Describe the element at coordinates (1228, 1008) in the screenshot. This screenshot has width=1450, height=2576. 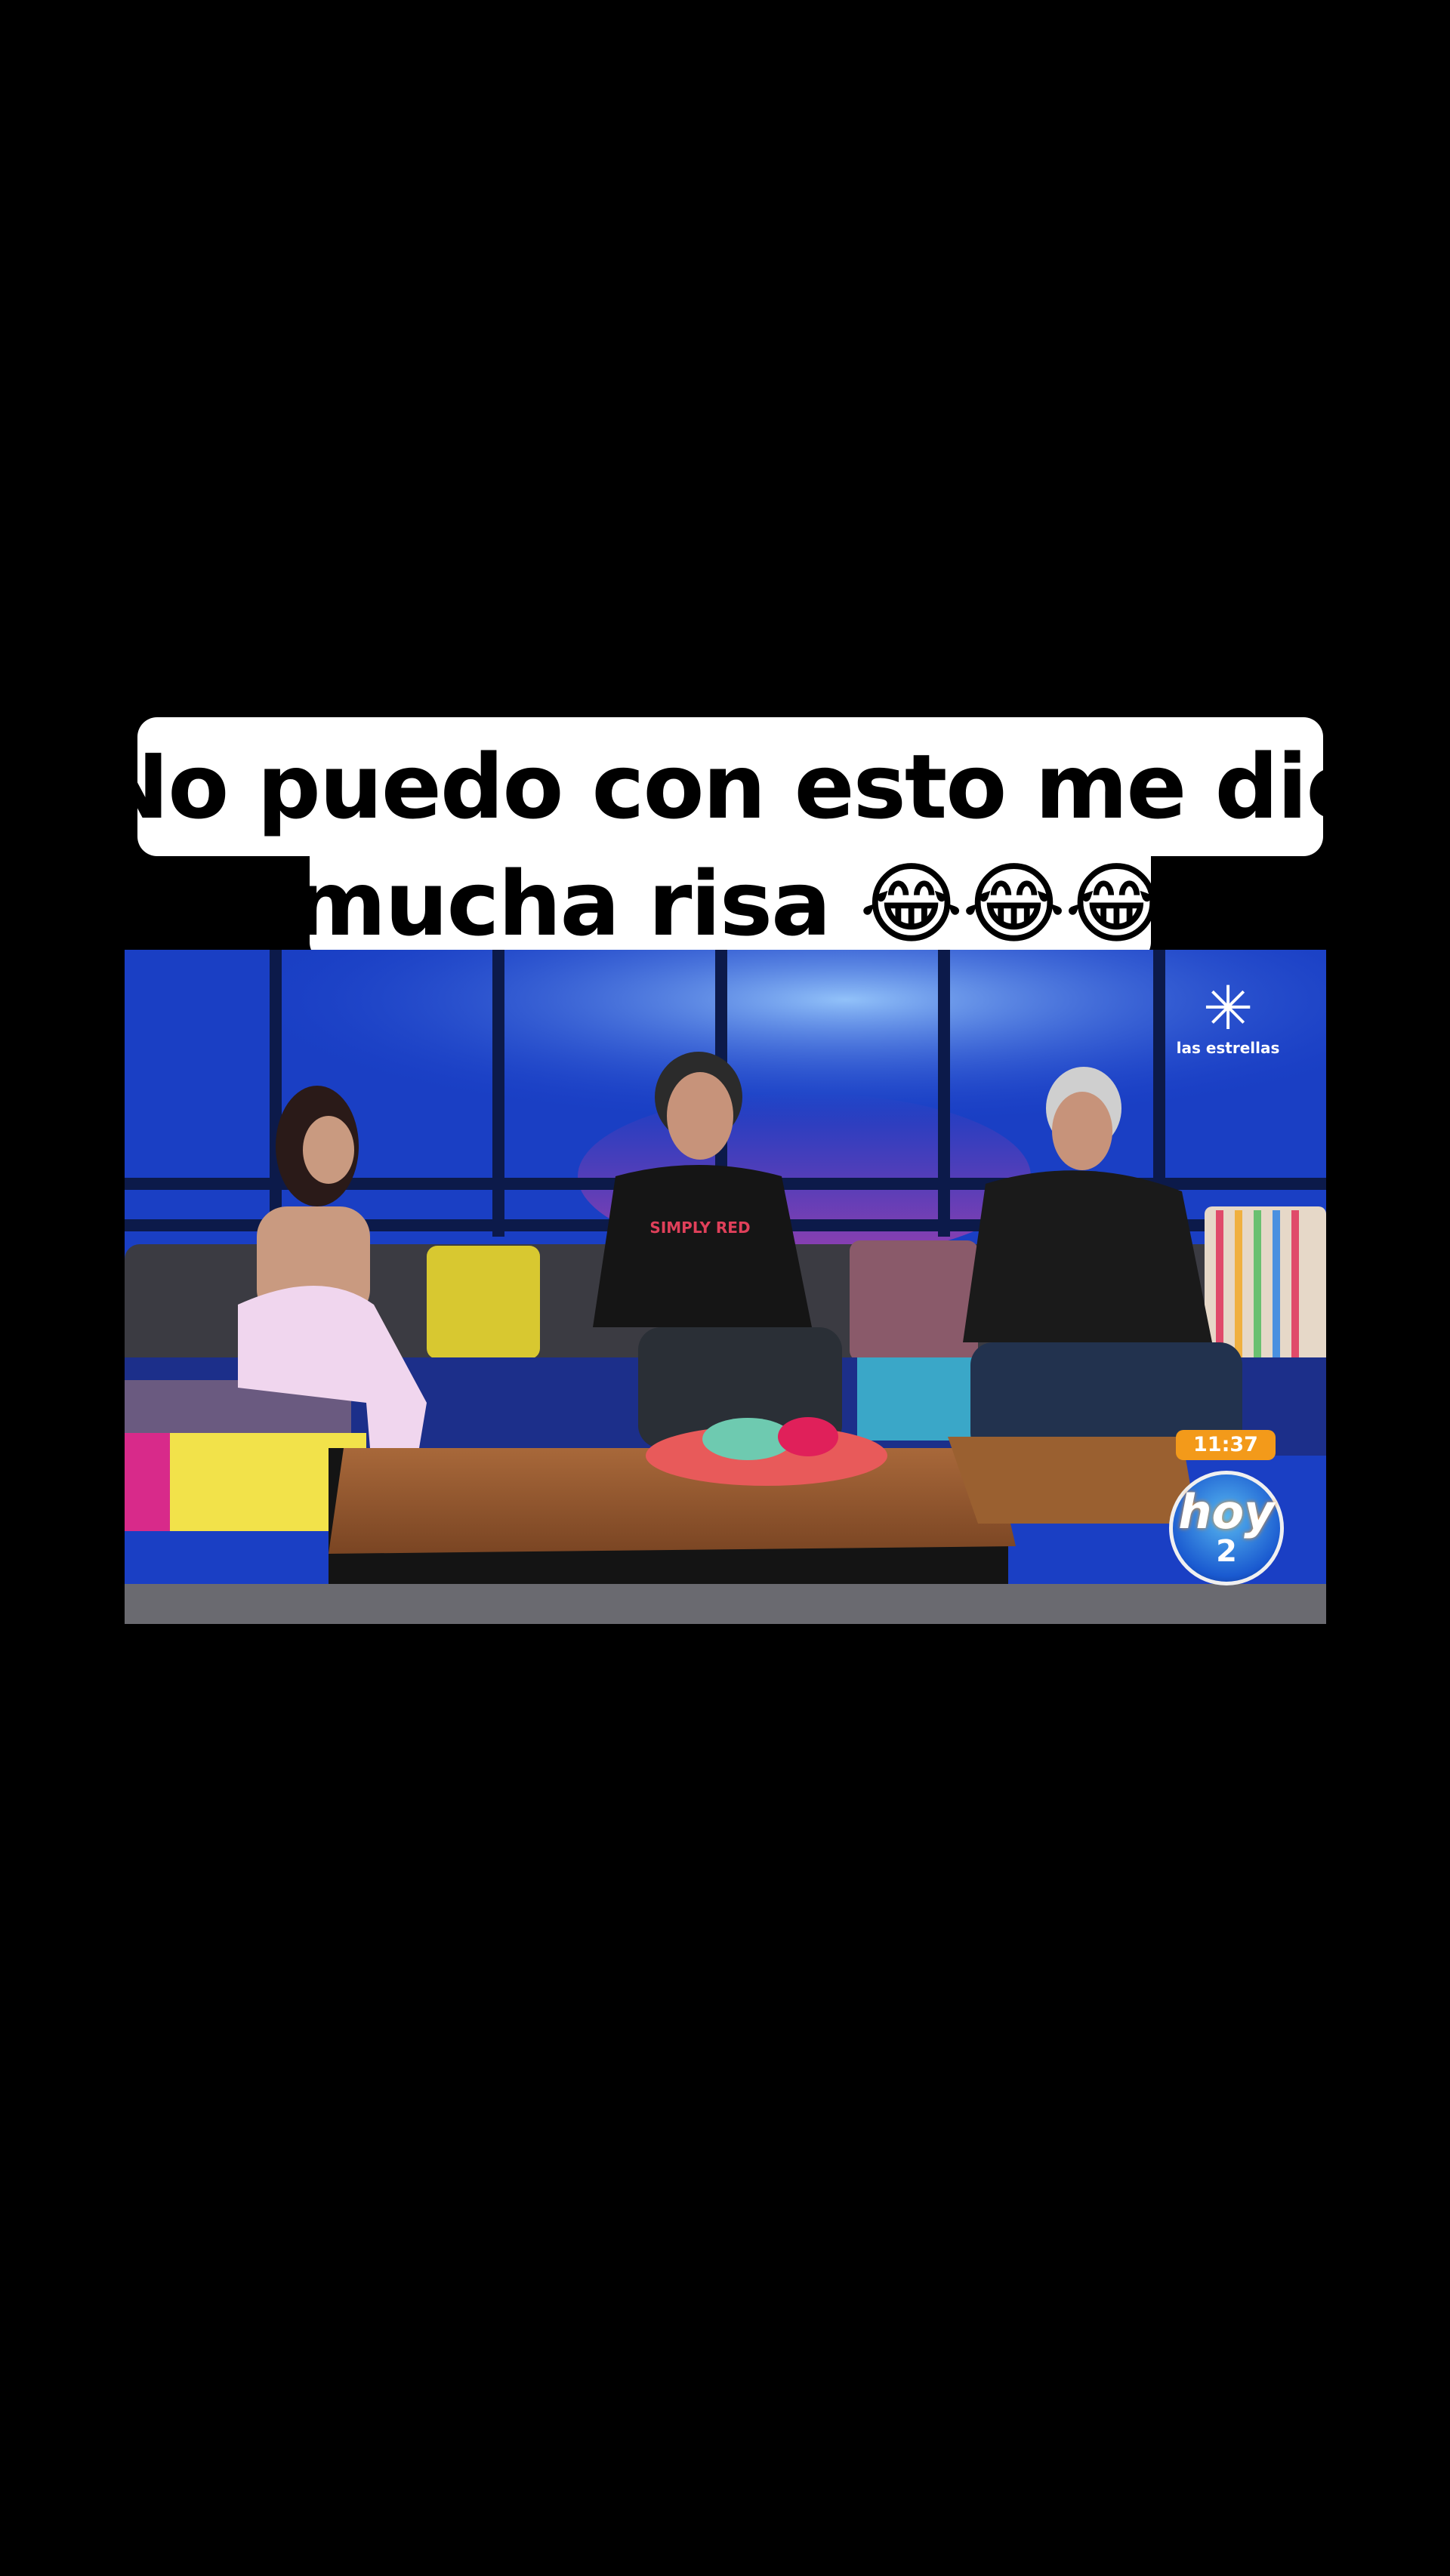
I see `star-icon: ✳` at that location.